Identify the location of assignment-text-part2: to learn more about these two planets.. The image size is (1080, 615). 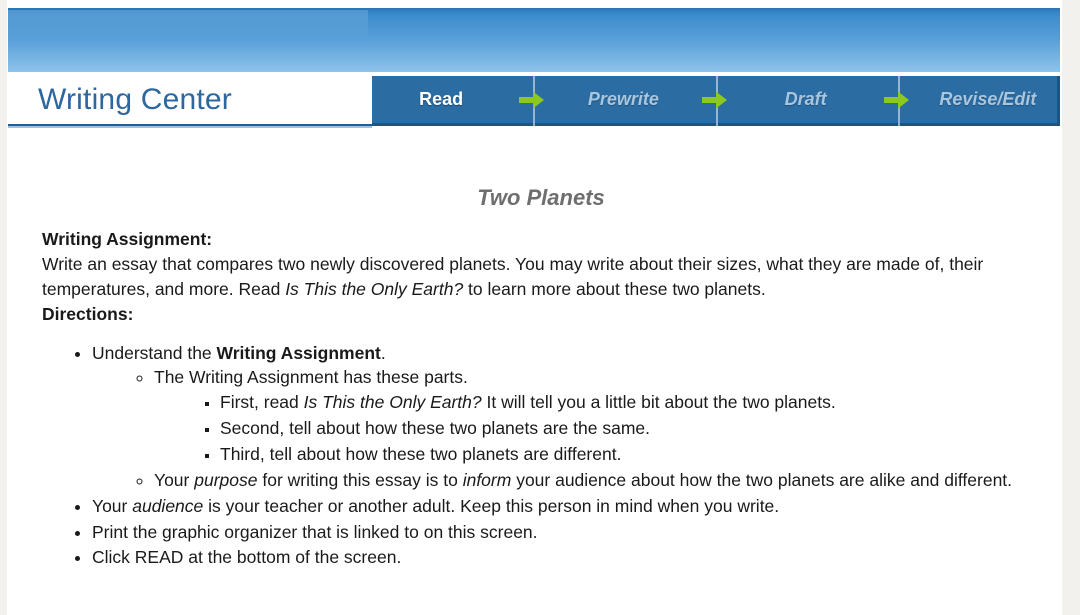
(614, 288).